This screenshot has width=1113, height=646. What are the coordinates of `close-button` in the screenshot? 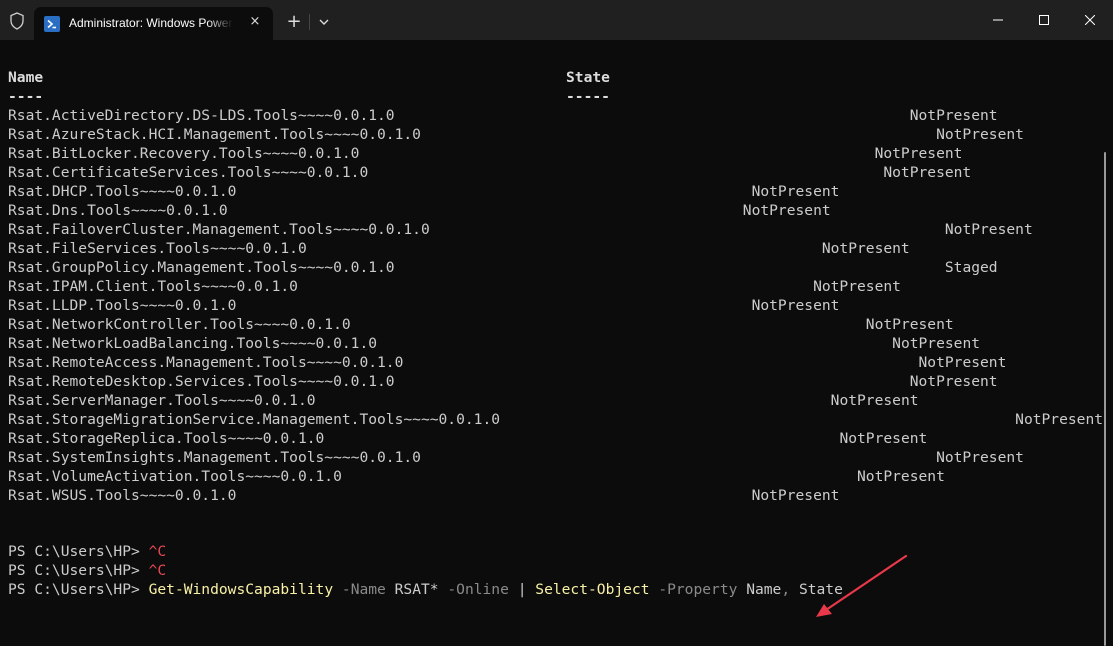 It's located at (1090, 20).